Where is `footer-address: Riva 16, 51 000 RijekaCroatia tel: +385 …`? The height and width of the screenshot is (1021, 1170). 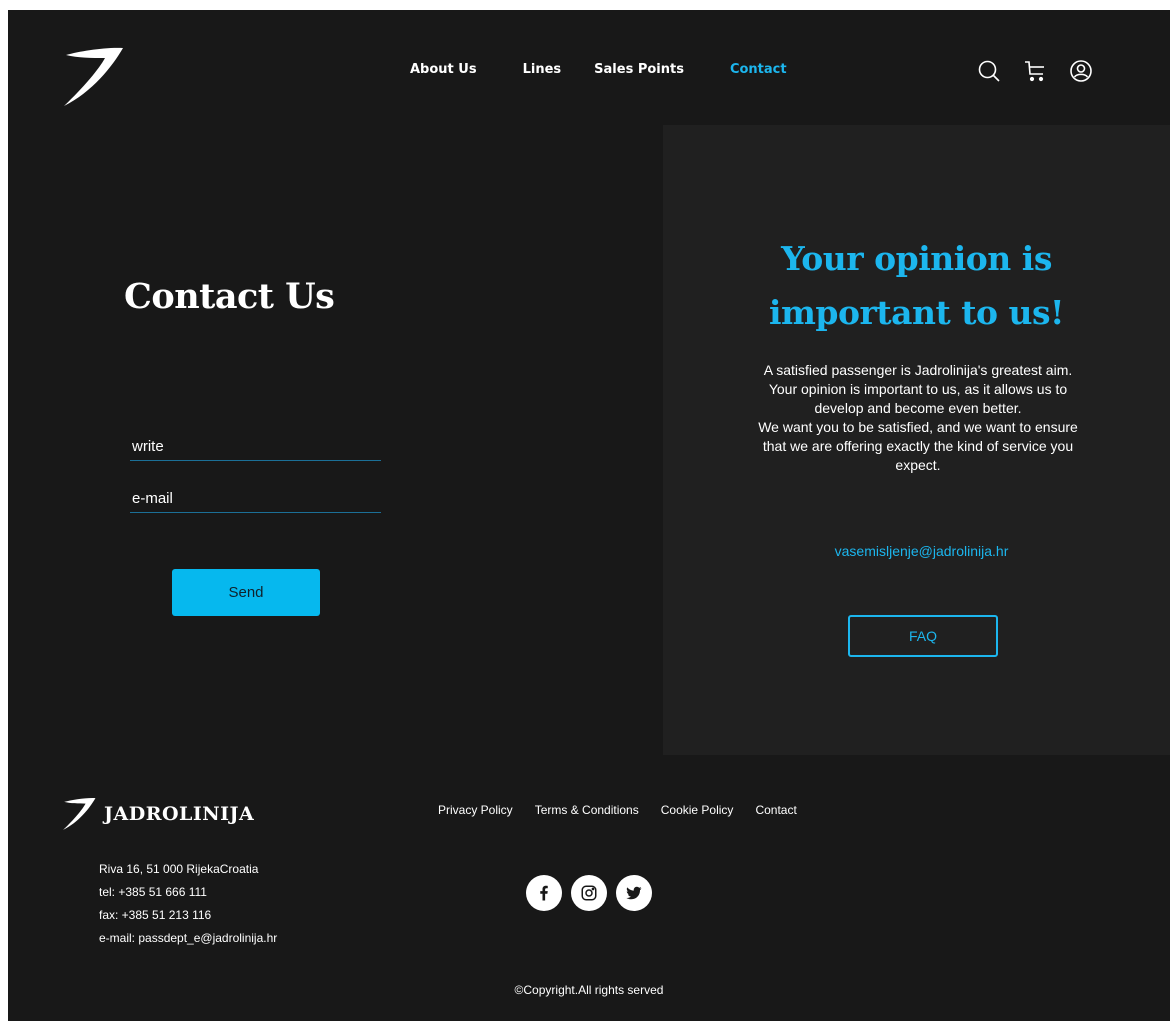
footer-address: Riva 16, 51 000 RijekaCroatia tel: +385 … is located at coordinates (188, 904).